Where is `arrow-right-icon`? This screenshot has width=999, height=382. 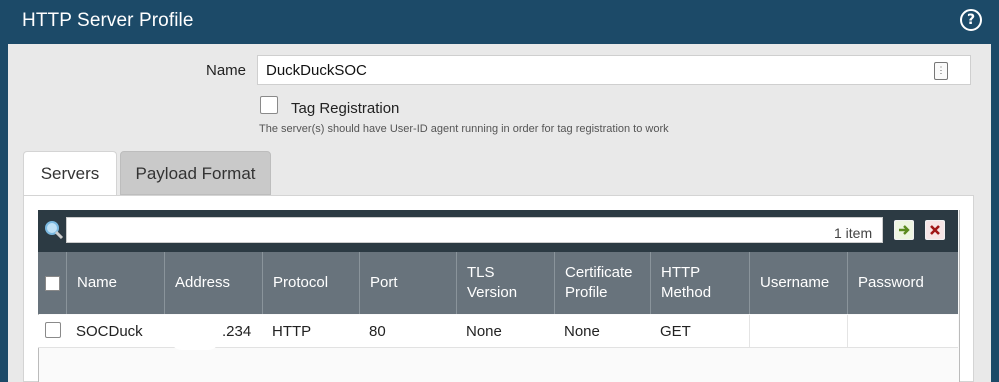 arrow-right-icon is located at coordinates (904, 230).